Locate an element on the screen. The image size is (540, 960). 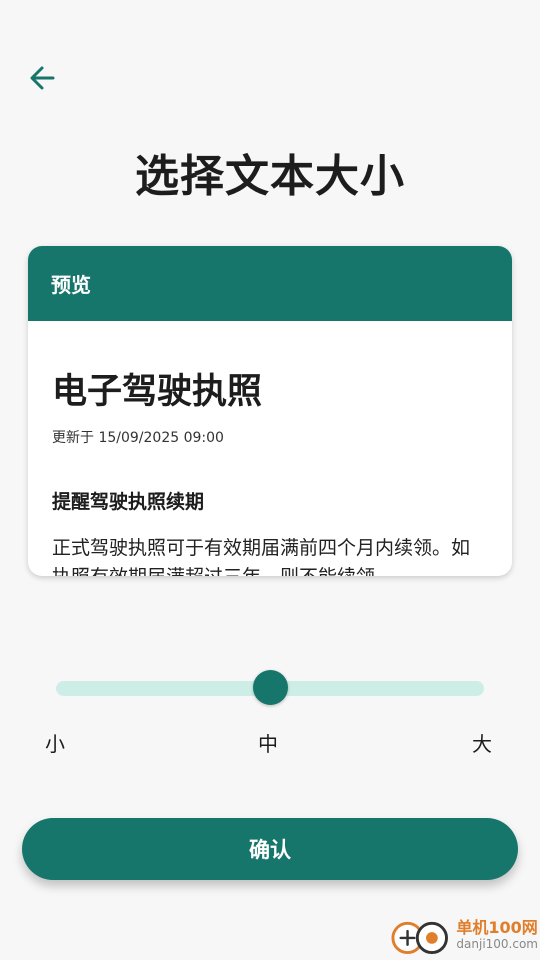
preview-header: 预览 is located at coordinates (270, 283).